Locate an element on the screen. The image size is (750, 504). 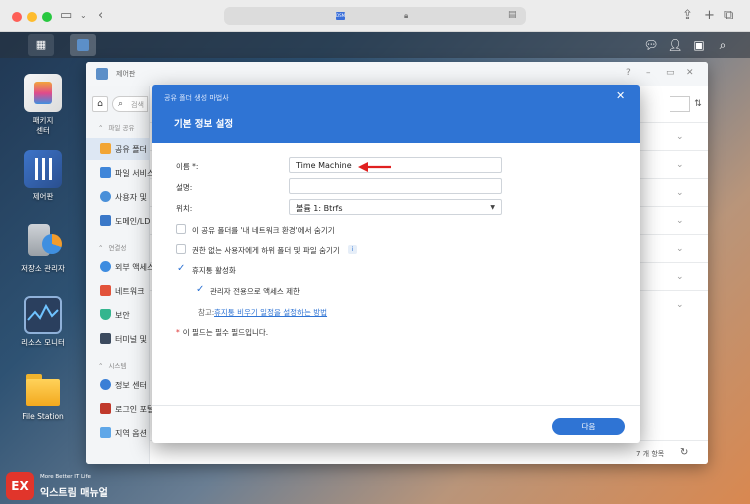
desktop-icon-control-panel: 제어판 is located at coordinates (43, 176).